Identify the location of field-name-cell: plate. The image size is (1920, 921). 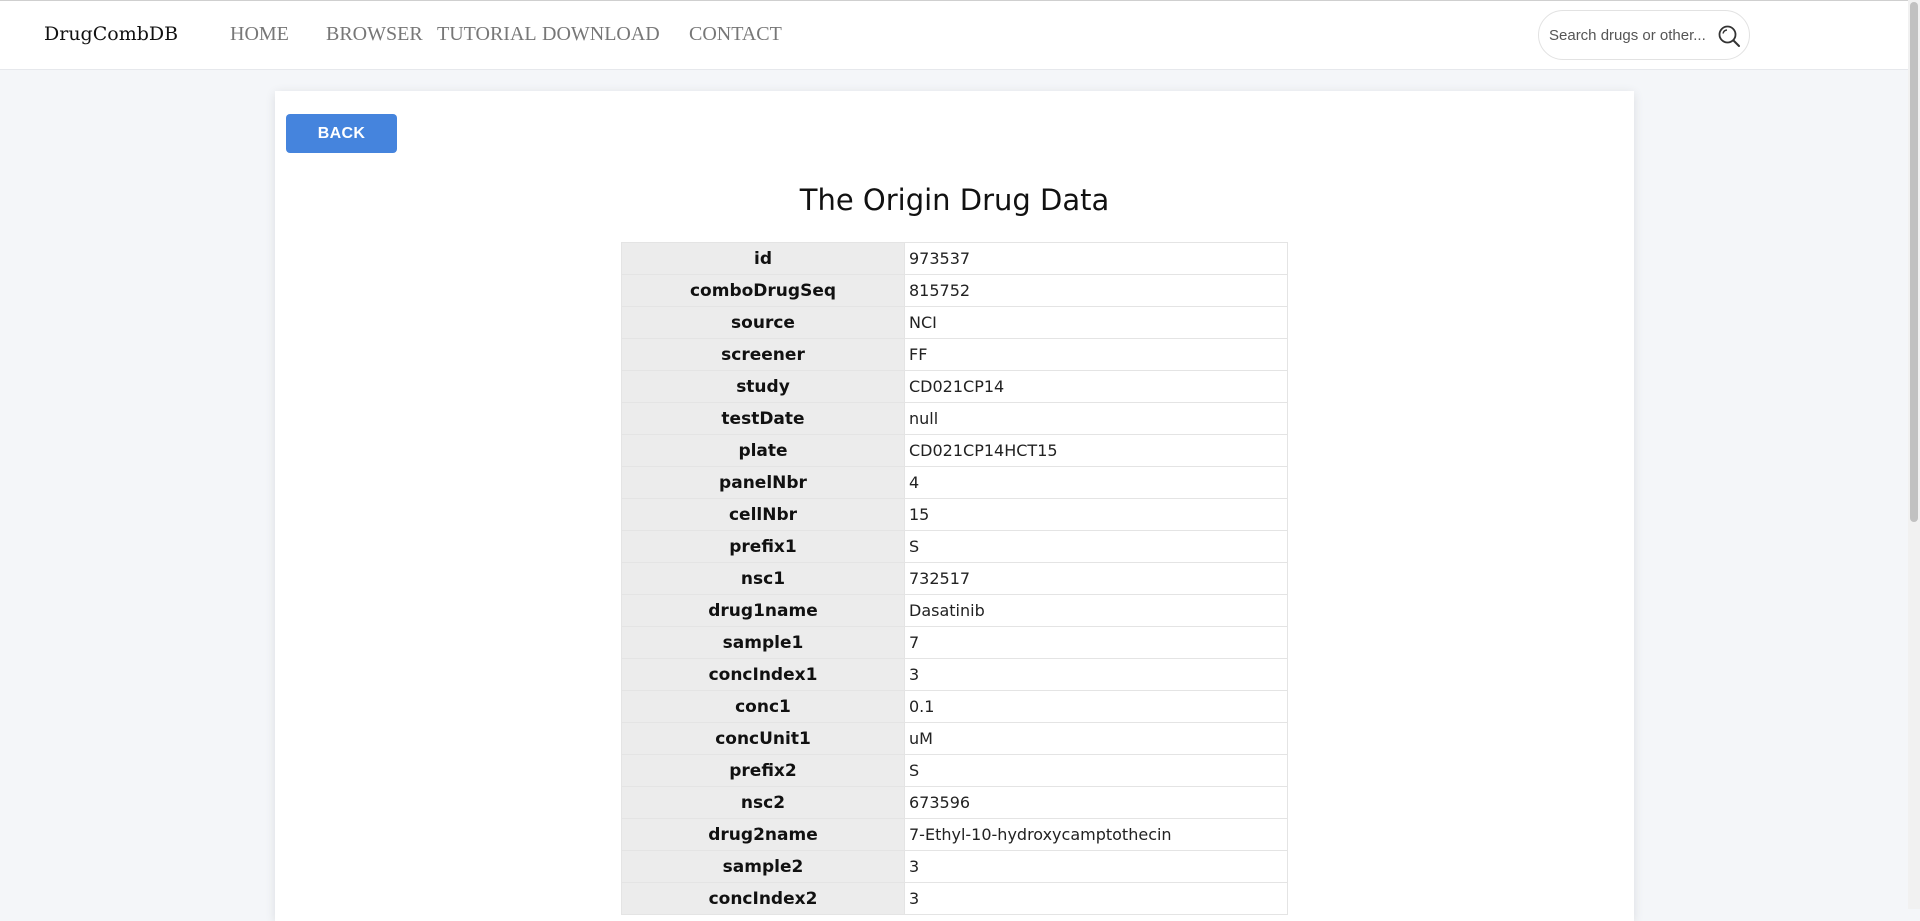
(763, 450).